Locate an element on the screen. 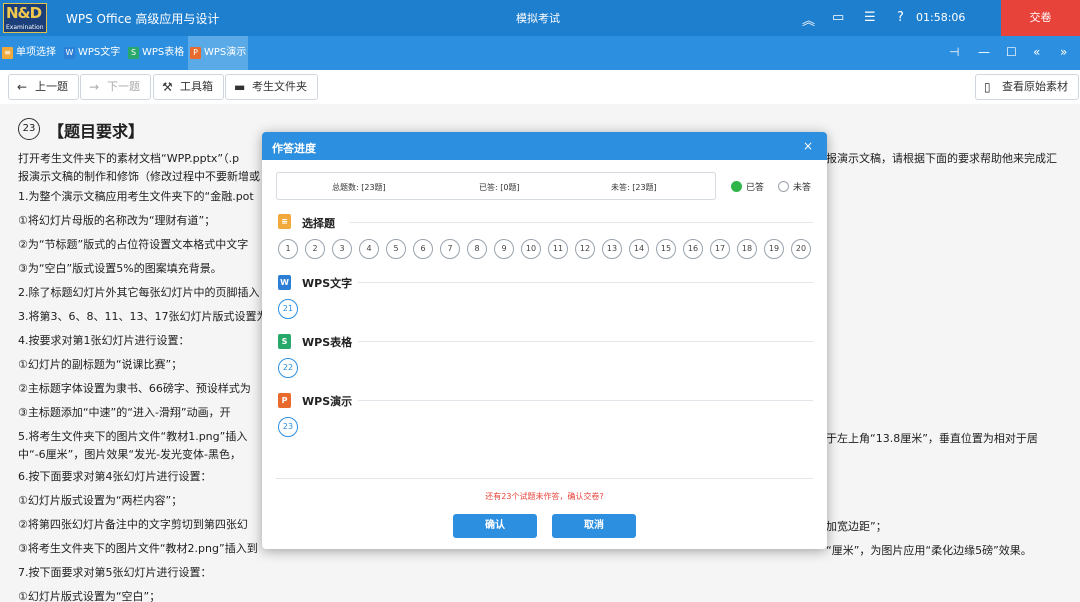 This screenshot has height=602, width=1080. question-3-button: 3 is located at coordinates (342, 249).